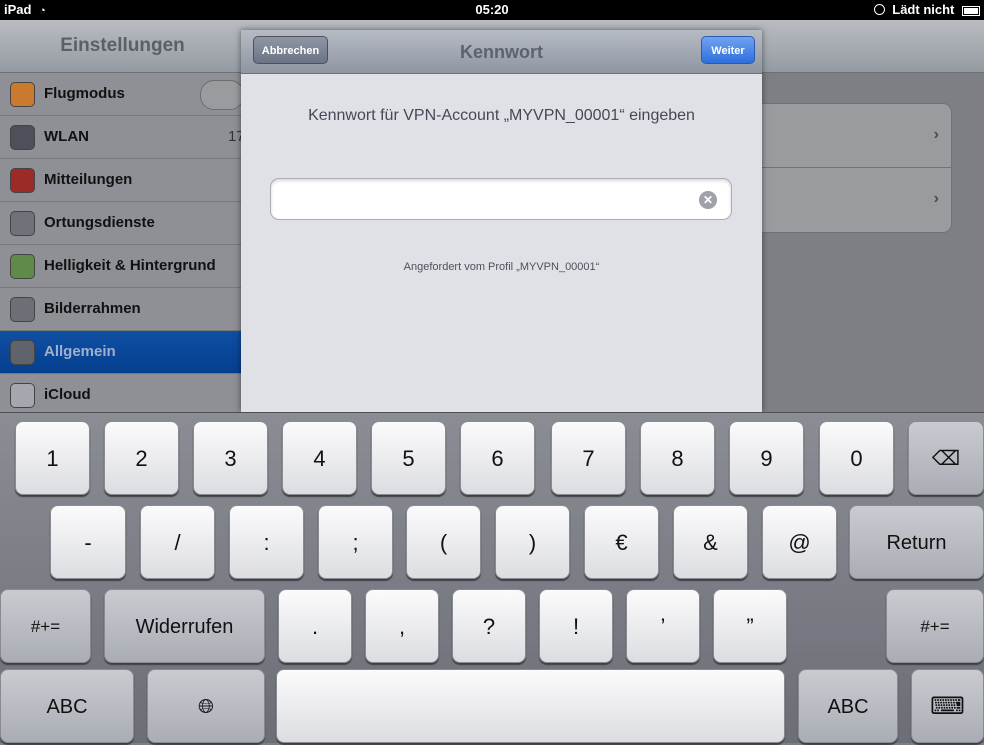 Image resolution: width=984 pixels, height=745 pixels. I want to click on settings-header: Einstellungen, so click(122, 46).